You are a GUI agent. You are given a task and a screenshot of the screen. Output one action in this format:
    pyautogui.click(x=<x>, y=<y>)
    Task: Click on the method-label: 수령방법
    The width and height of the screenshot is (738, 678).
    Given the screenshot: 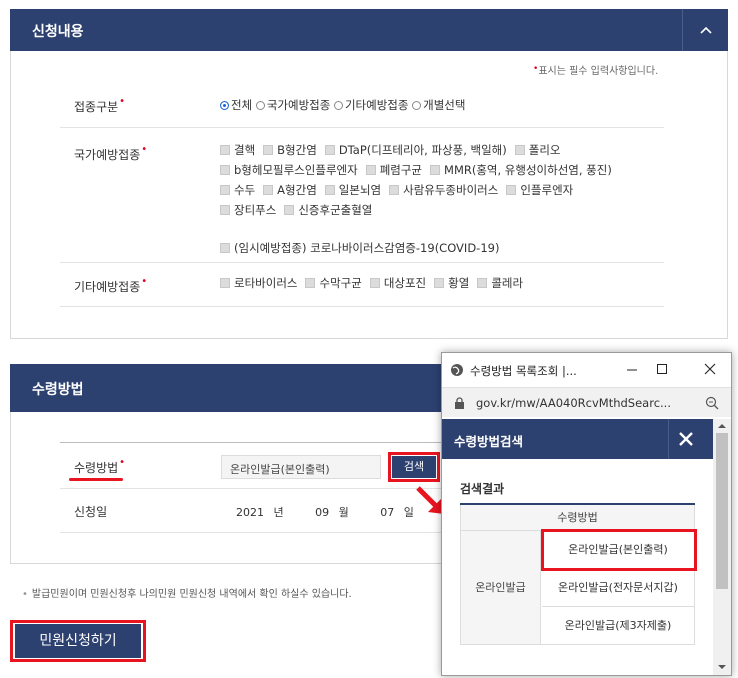 What is the action you would take?
    pyautogui.click(x=96, y=468)
    